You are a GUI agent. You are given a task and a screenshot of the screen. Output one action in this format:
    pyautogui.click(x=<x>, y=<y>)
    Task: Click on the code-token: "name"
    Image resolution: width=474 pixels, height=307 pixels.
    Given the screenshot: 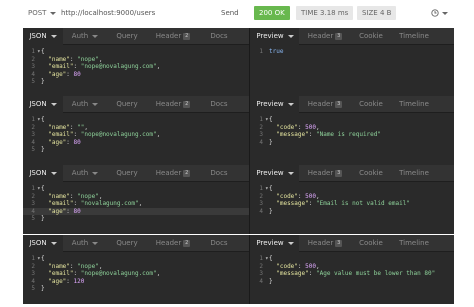 What is the action you would take?
    pyautogui.click(x=59, y=127)
    